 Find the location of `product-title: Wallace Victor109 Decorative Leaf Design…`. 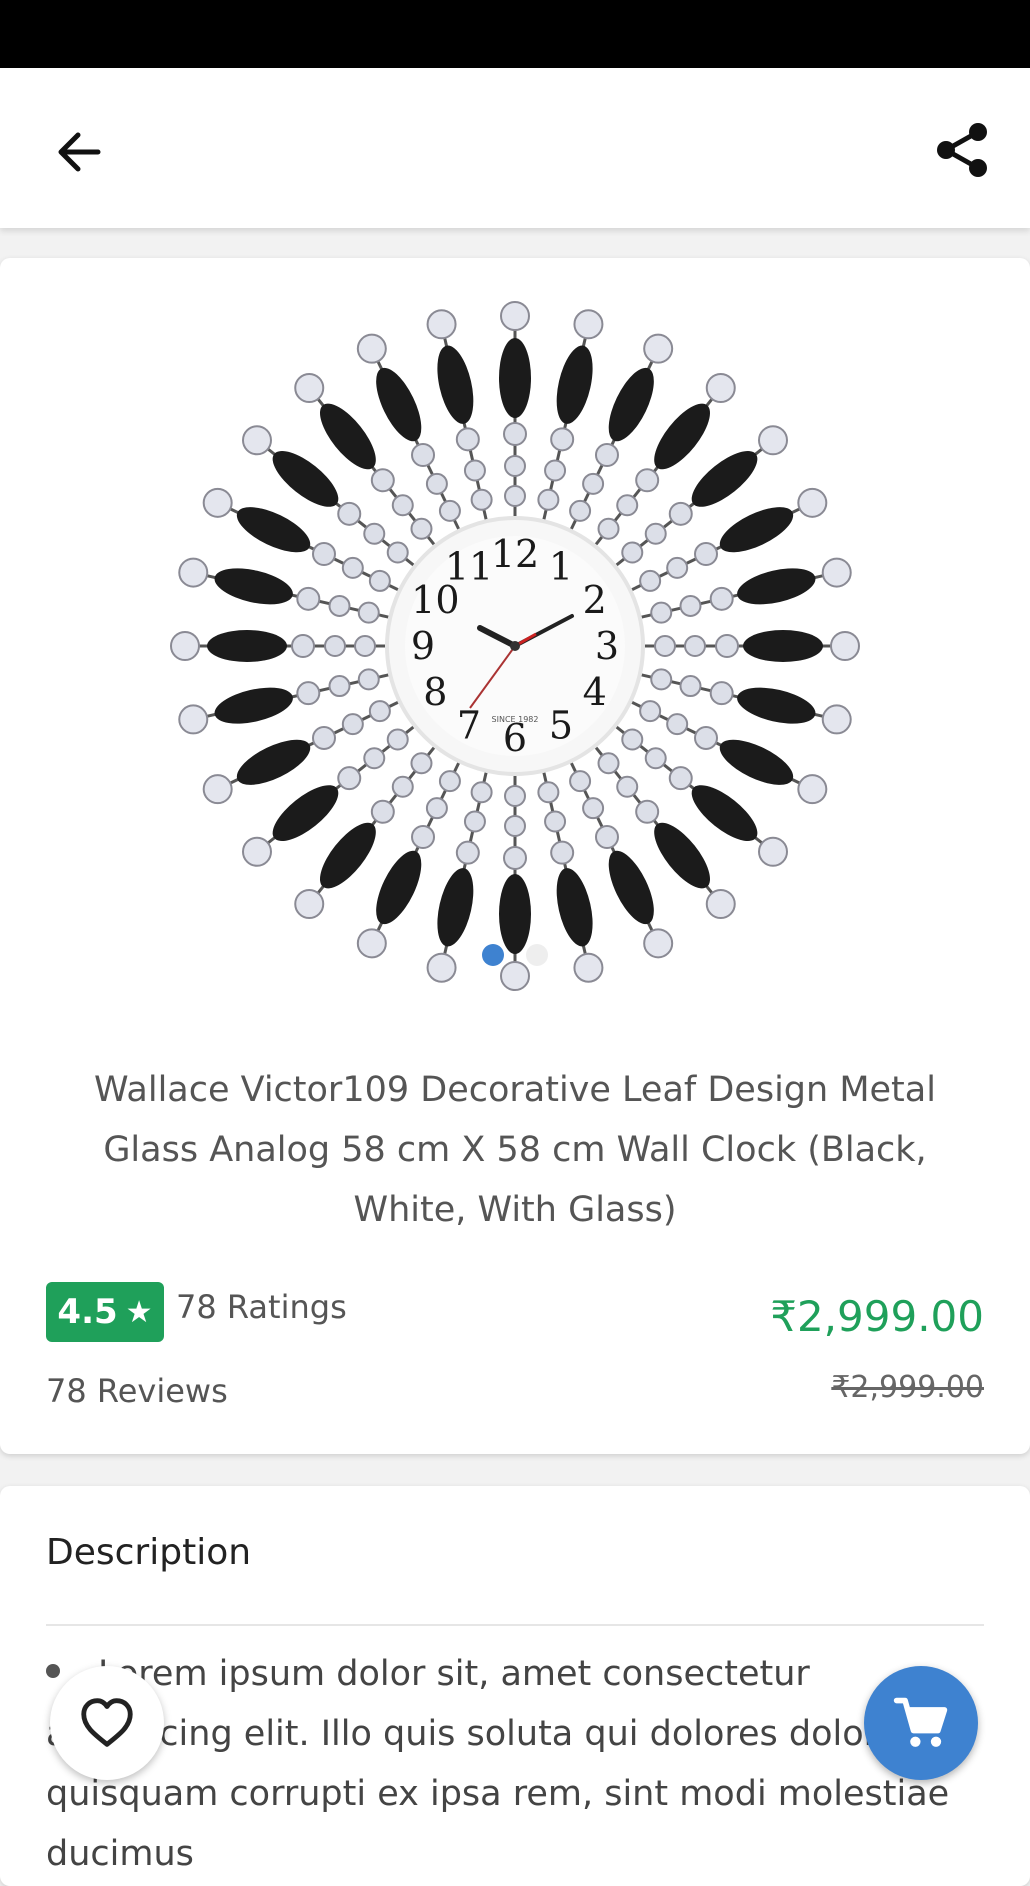

product-title: Wallace Victor109 Decorative Leaf Design… is located at coordinates (515, 1150).